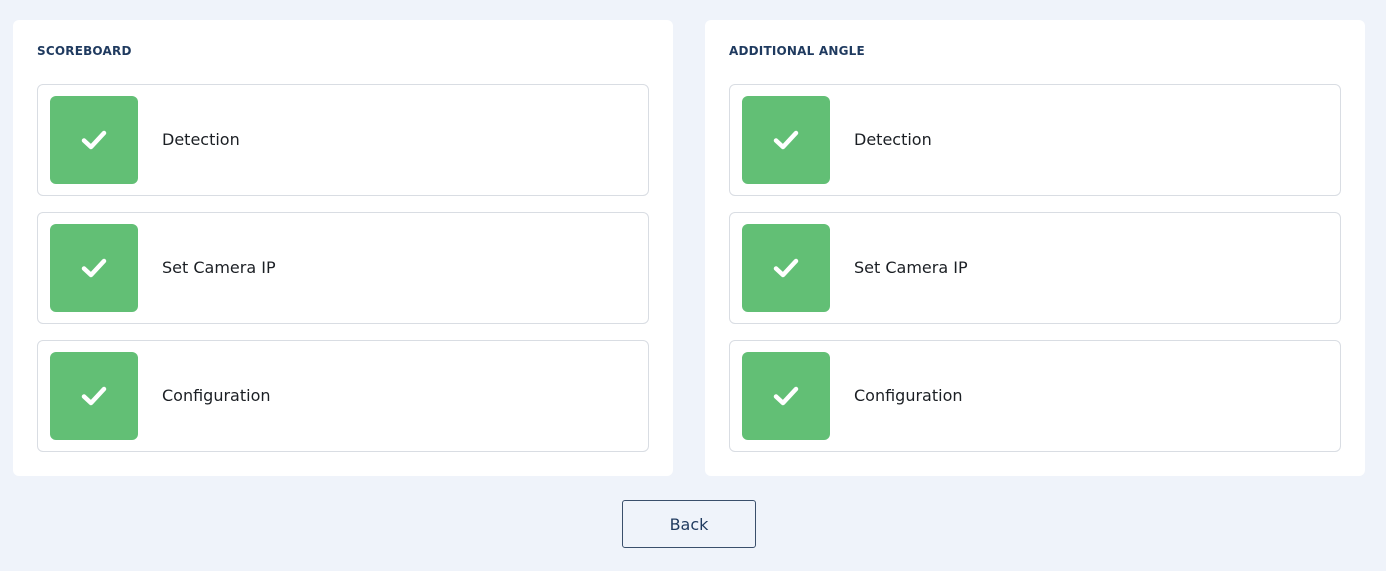  Describe the element at coordinates (797, 51) in the screenshot. I see `panel-title: ADDITIONAL ANGLE` at that location.